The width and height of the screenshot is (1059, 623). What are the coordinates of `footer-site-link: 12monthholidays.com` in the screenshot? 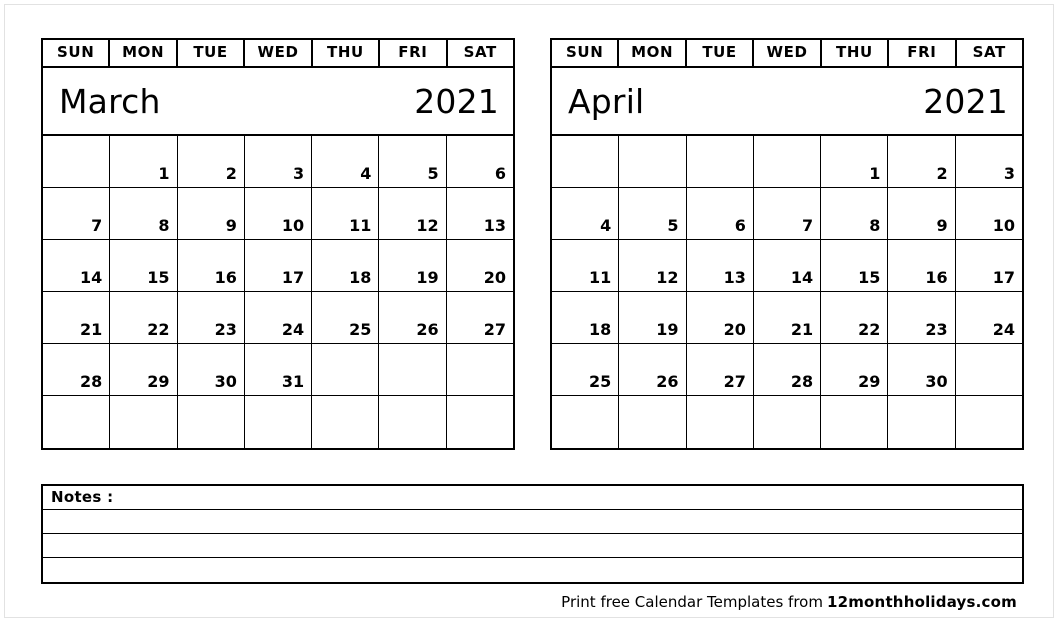 It's located at (922, 602).